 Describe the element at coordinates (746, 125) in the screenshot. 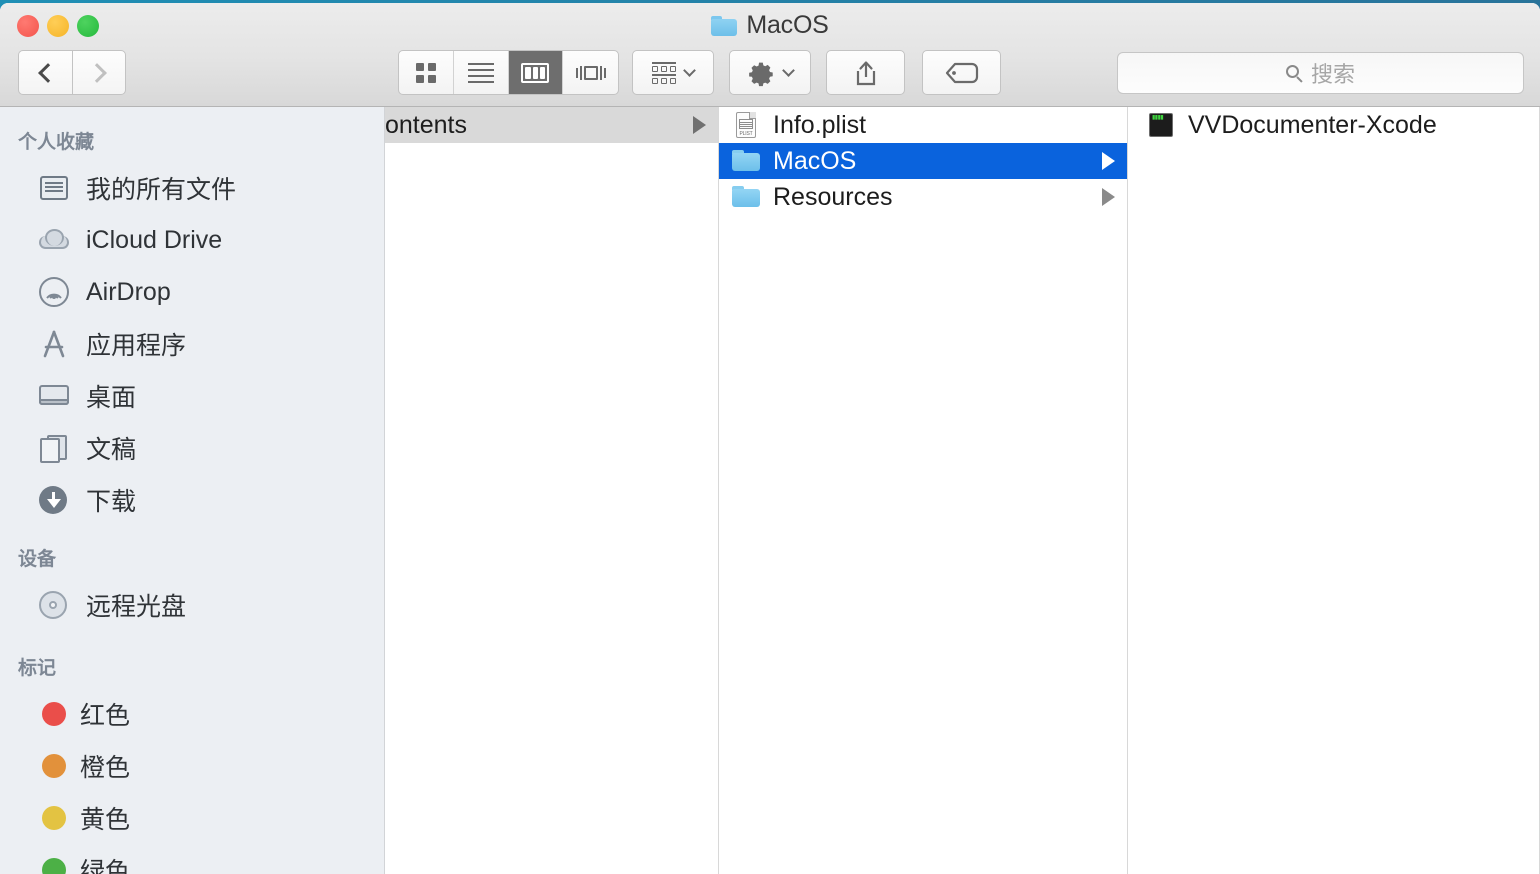

I see `plist-file-icon: PLIST` at that location.